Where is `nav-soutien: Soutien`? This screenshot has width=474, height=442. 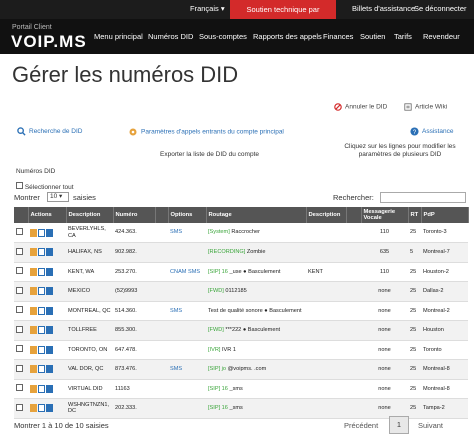 nav-soutien: Soutien is located at coordinates (372, 36).